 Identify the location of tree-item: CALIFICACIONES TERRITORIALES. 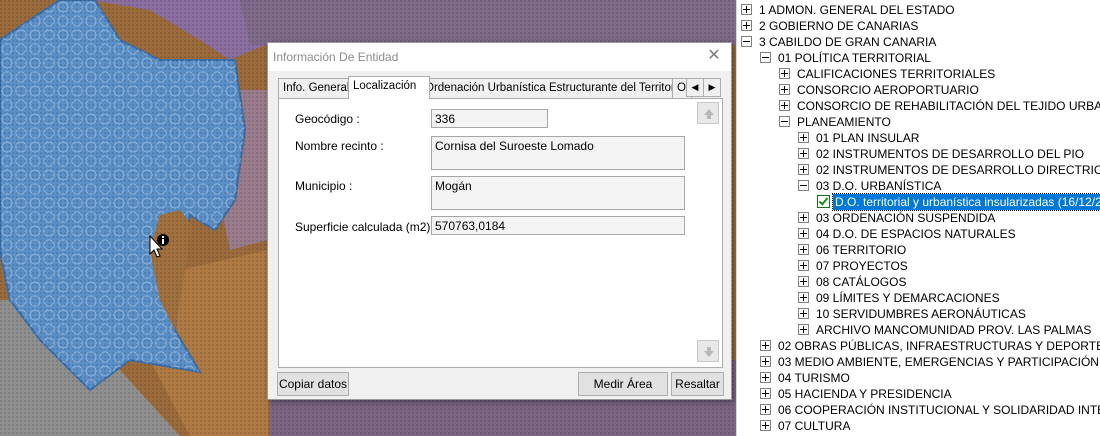
(918, 74).